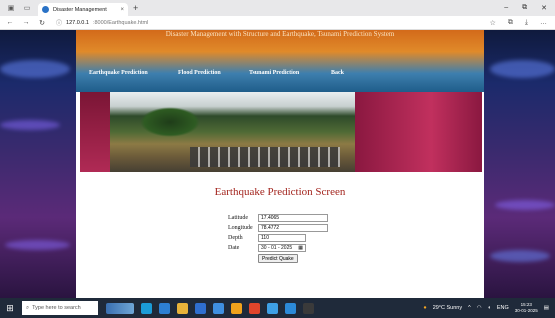  What do you see at coordinates (182, 308) in the screenshot?
I see `file-explorer-icon` at bounding box center [182, 308].